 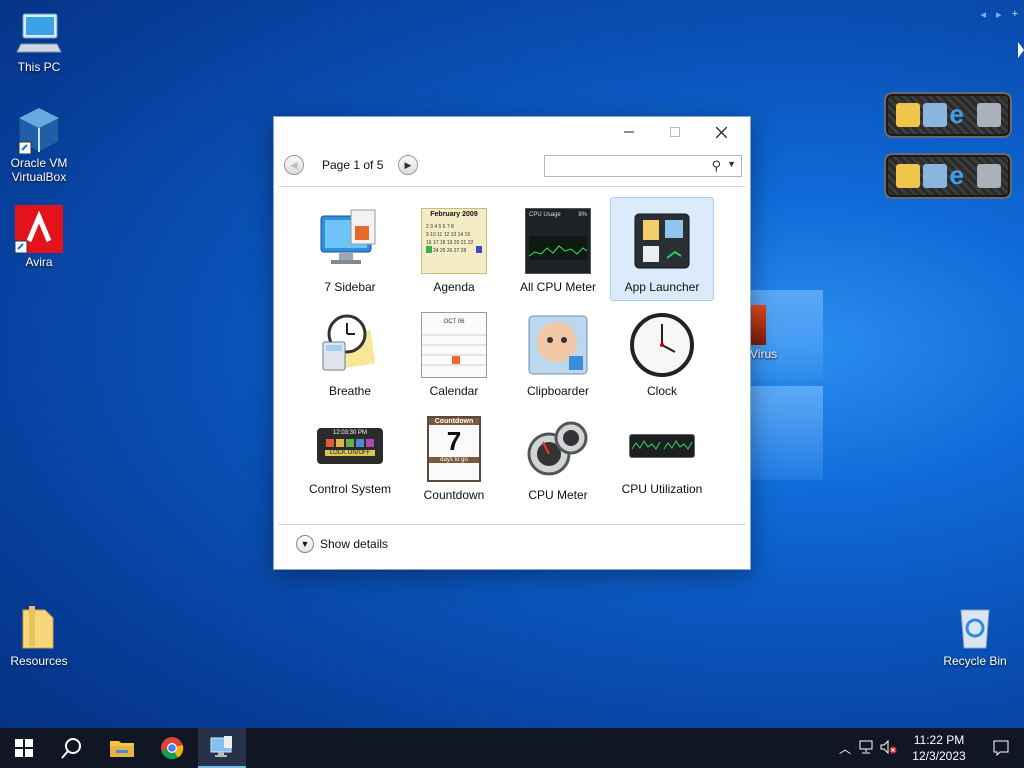 What do you see at coordinates (662, 249) in the screenshot?
I see `gadget-tile-app-launcher: App Launcher` at bounding box center [662, 249].